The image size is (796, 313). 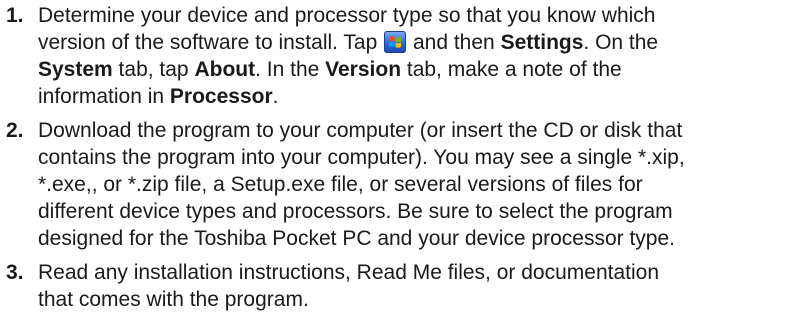 I want to click on text-run: version of the software to install. Tap, so click(x=211, y=42).